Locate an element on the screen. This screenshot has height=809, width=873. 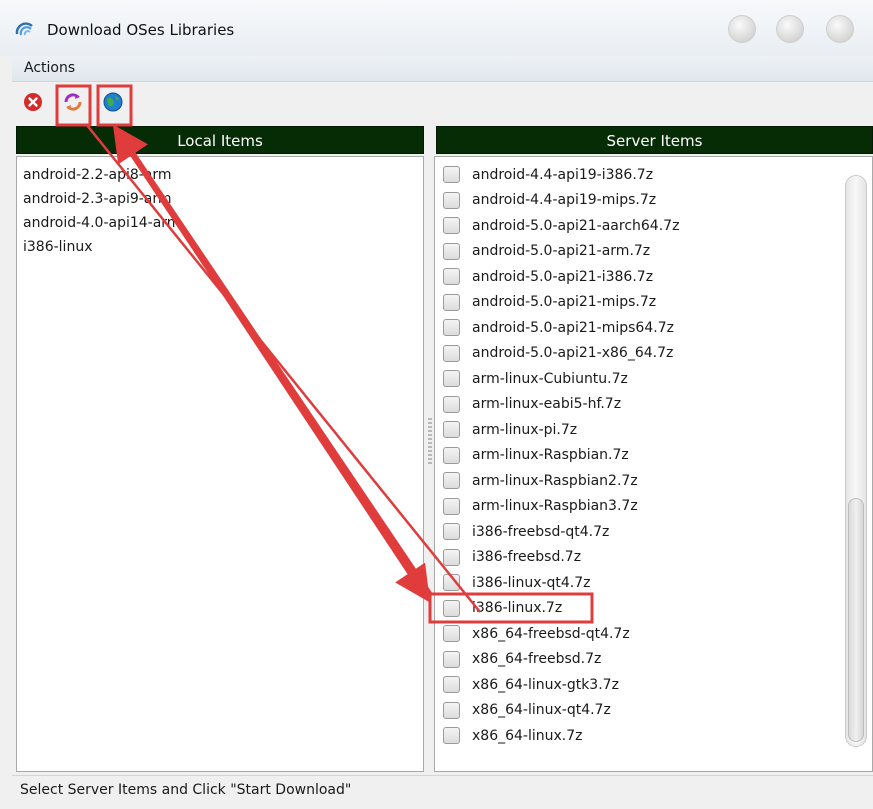
server-item-label: android-4.4-api19-i386.7z is located at coordinates (563, 174).